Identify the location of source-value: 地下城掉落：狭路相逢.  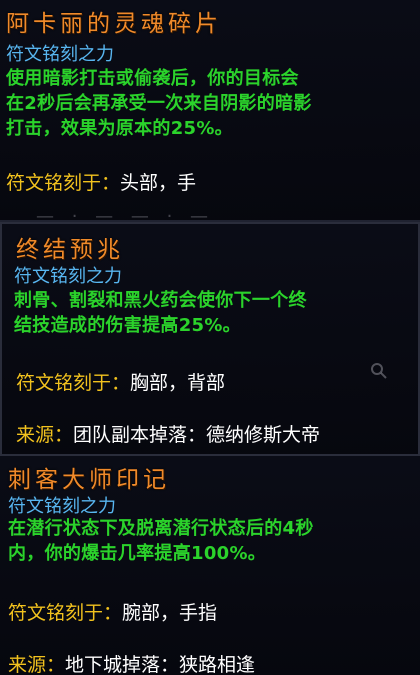
(160, 664).